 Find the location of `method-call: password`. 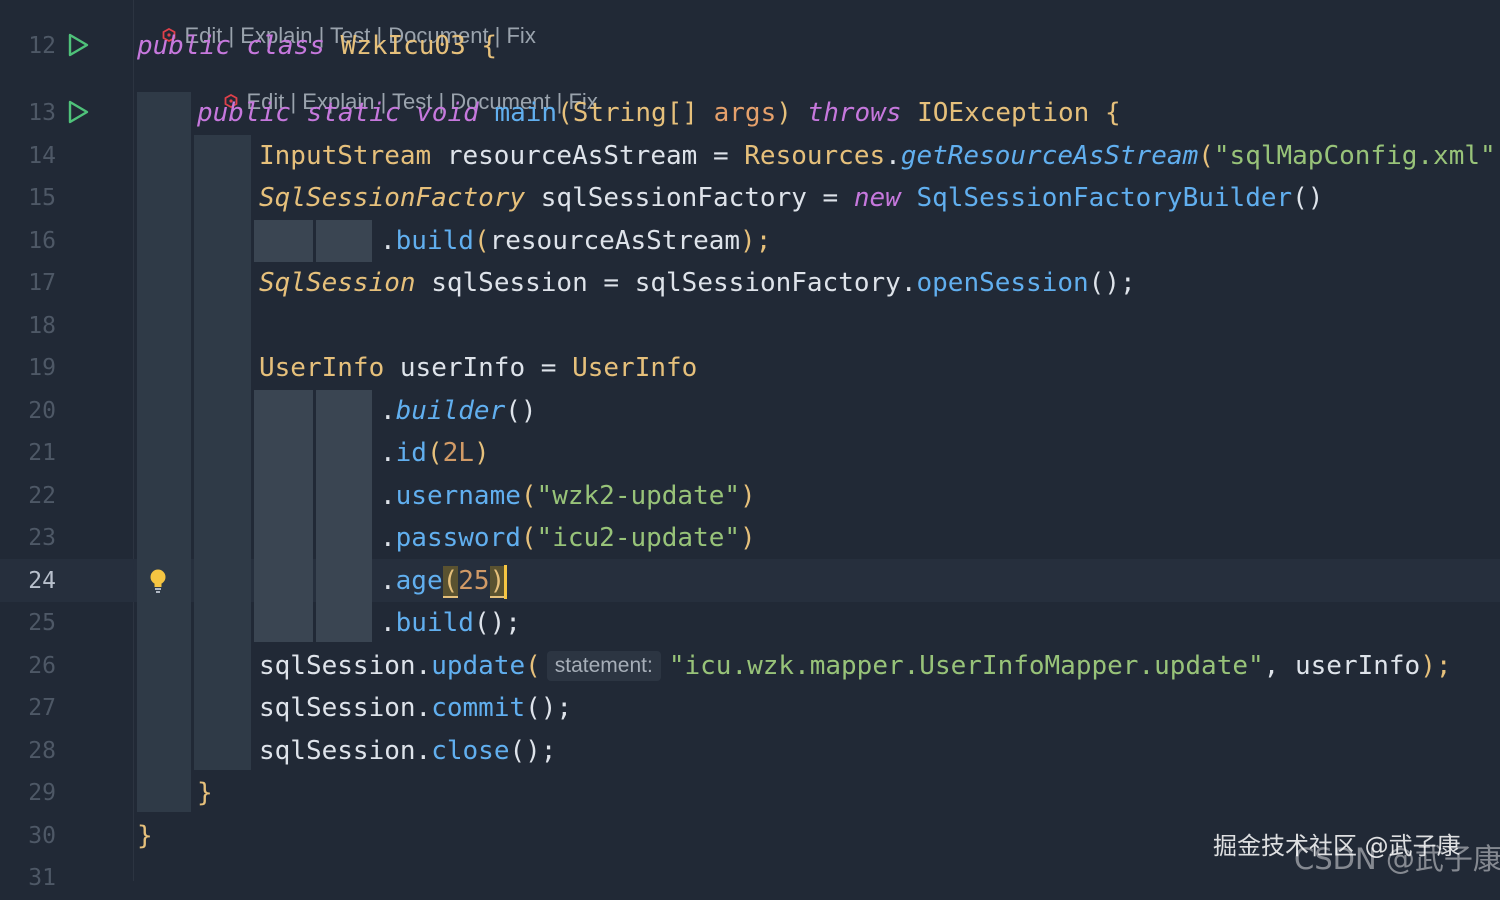

method-call: password is located at coordinates (458, 538).